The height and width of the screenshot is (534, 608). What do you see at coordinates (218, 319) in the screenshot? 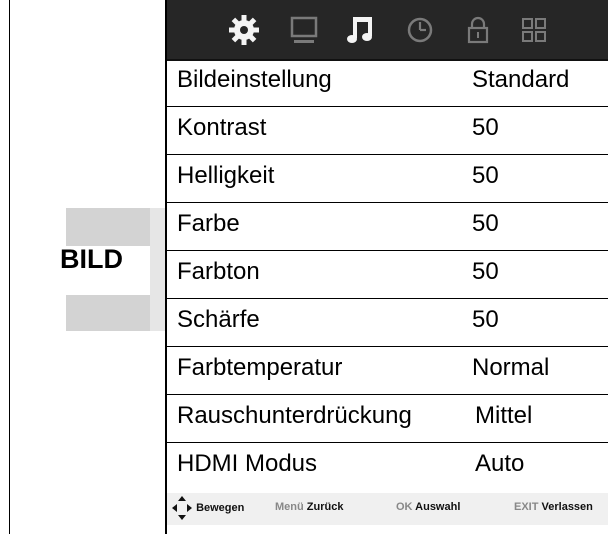
I see `row-label: Schärfe` at bounding box center [218, 319].